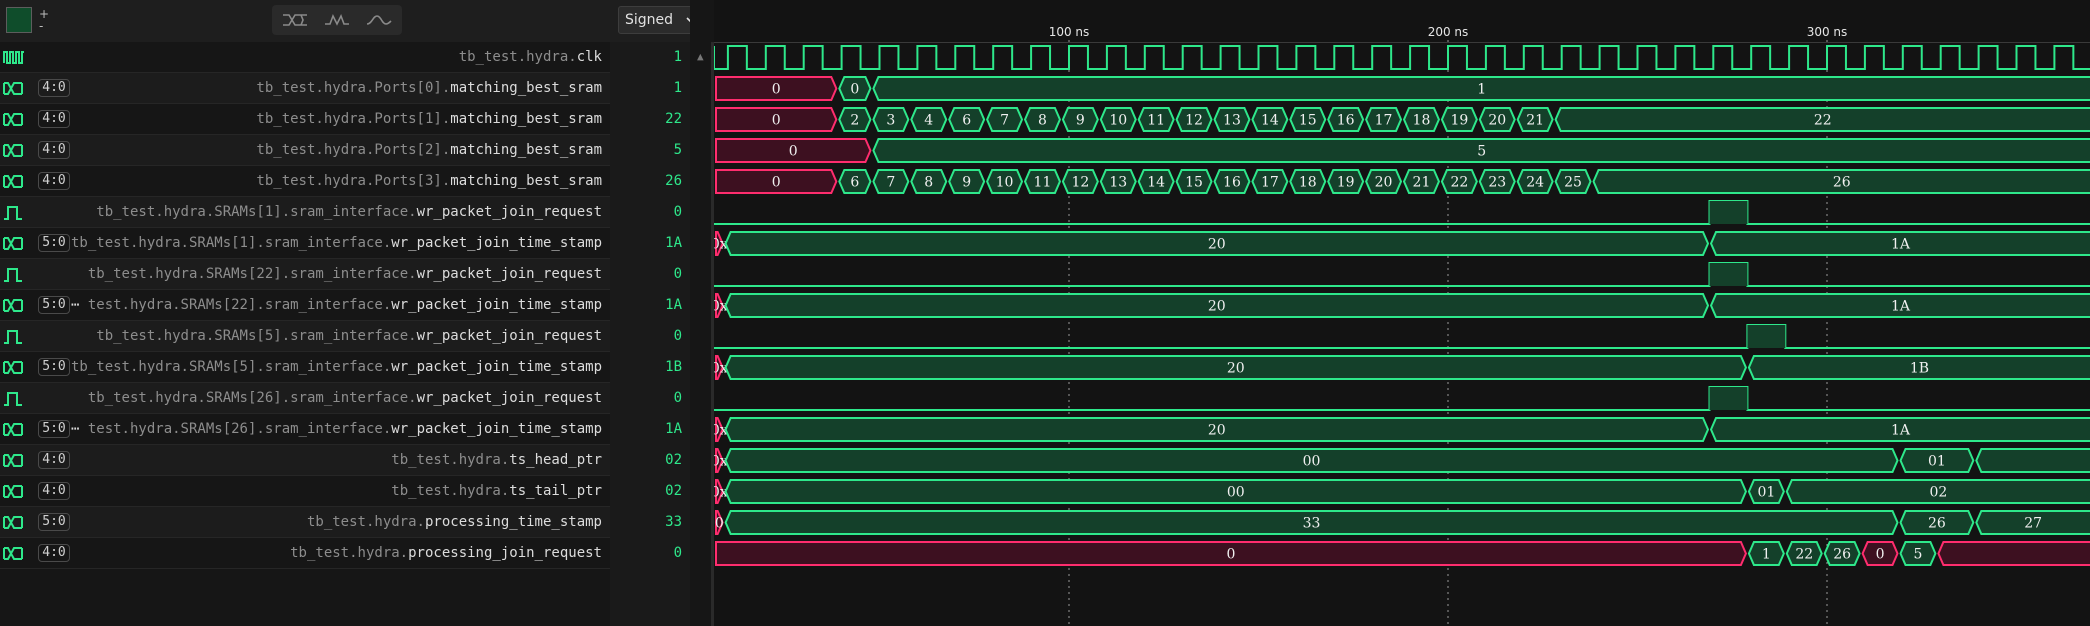 The height and width of the screenshot is (626, 2090). I want to click on bus-value-label: 11, so click(1043, 183).